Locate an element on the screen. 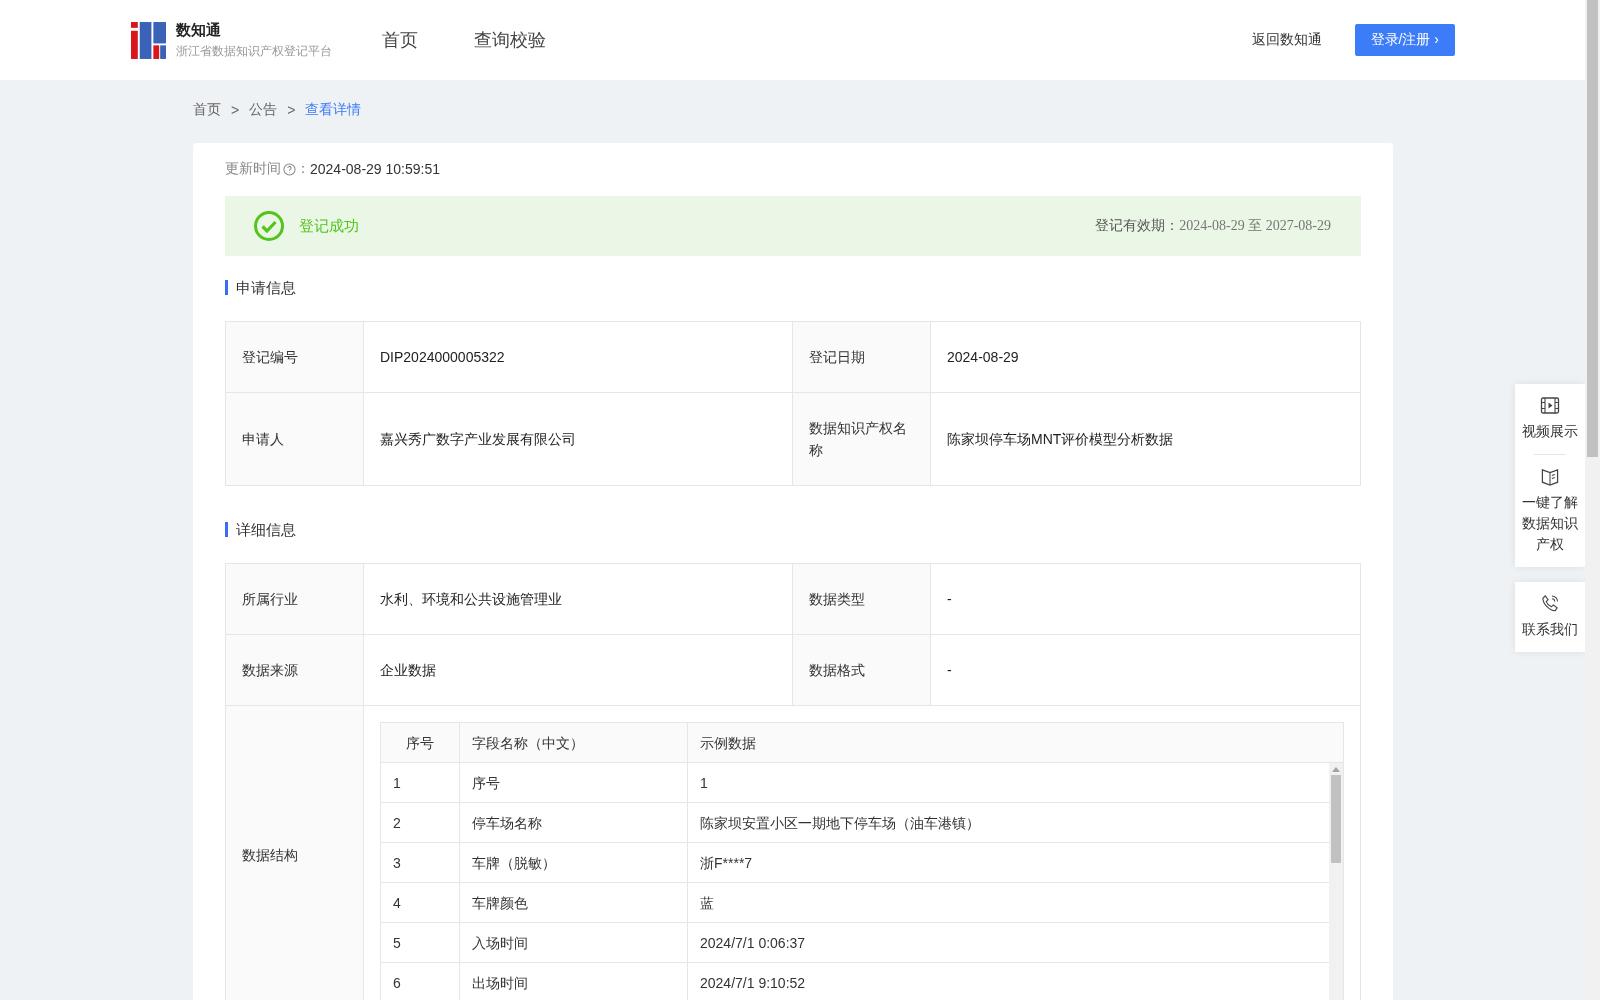  field-label: 数据结构 is located at coordinates (294, 852).